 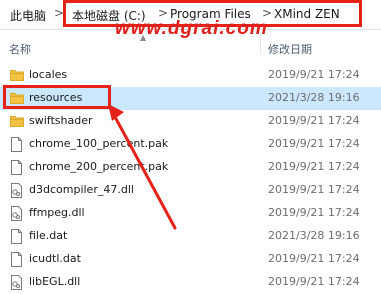 What do you see at coordinates (142, 167) in the screenshot?
I see `annotation-arrow-icon` at bounding box center [142, 167].